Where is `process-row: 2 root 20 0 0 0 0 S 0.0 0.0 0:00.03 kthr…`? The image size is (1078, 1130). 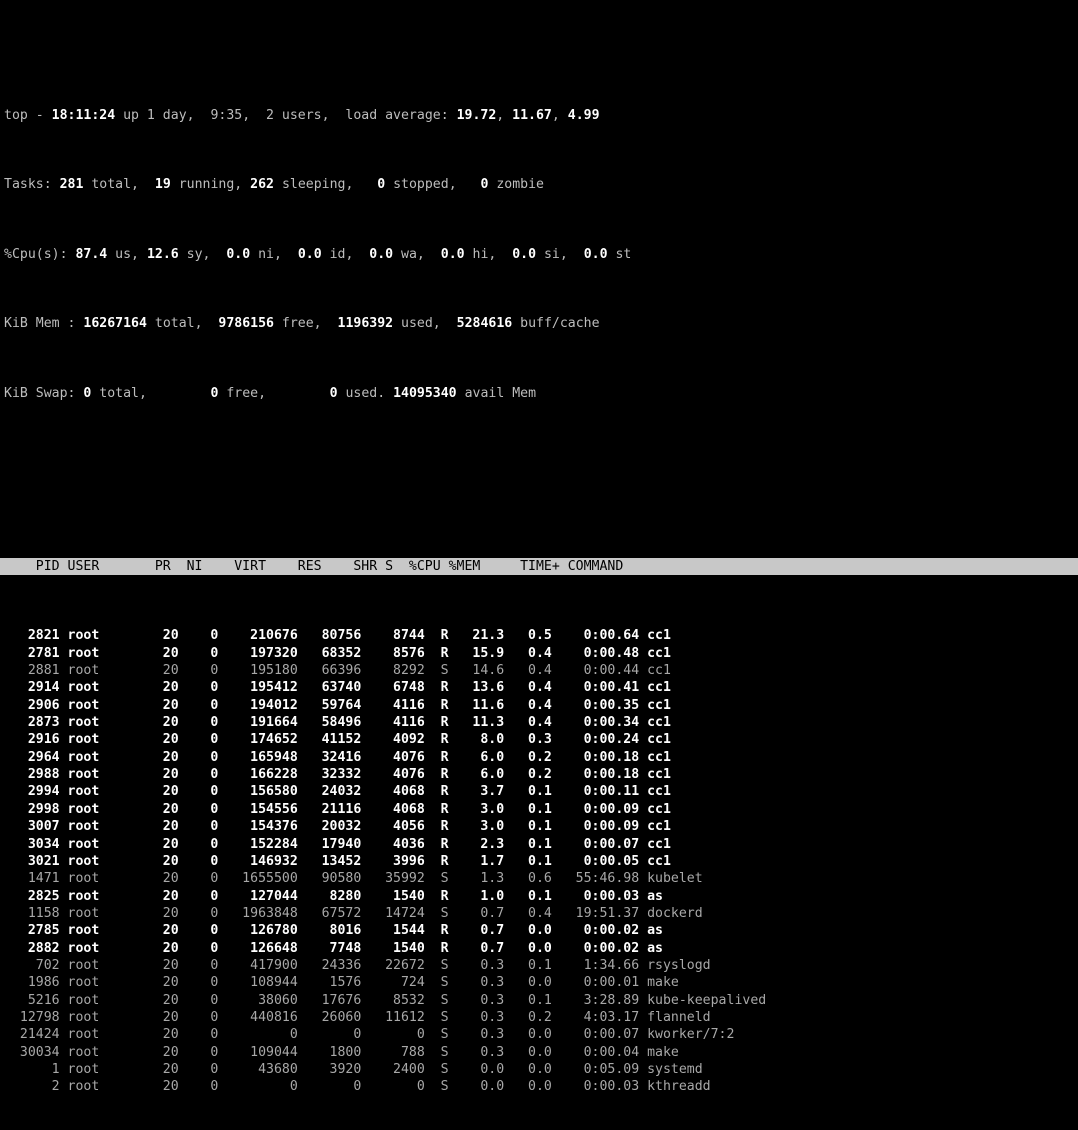
process-row: 2 root 20 0 0 0 0 S 0.0 0.0 0:00.03 kthr… is located at coordinates (541, 1086).